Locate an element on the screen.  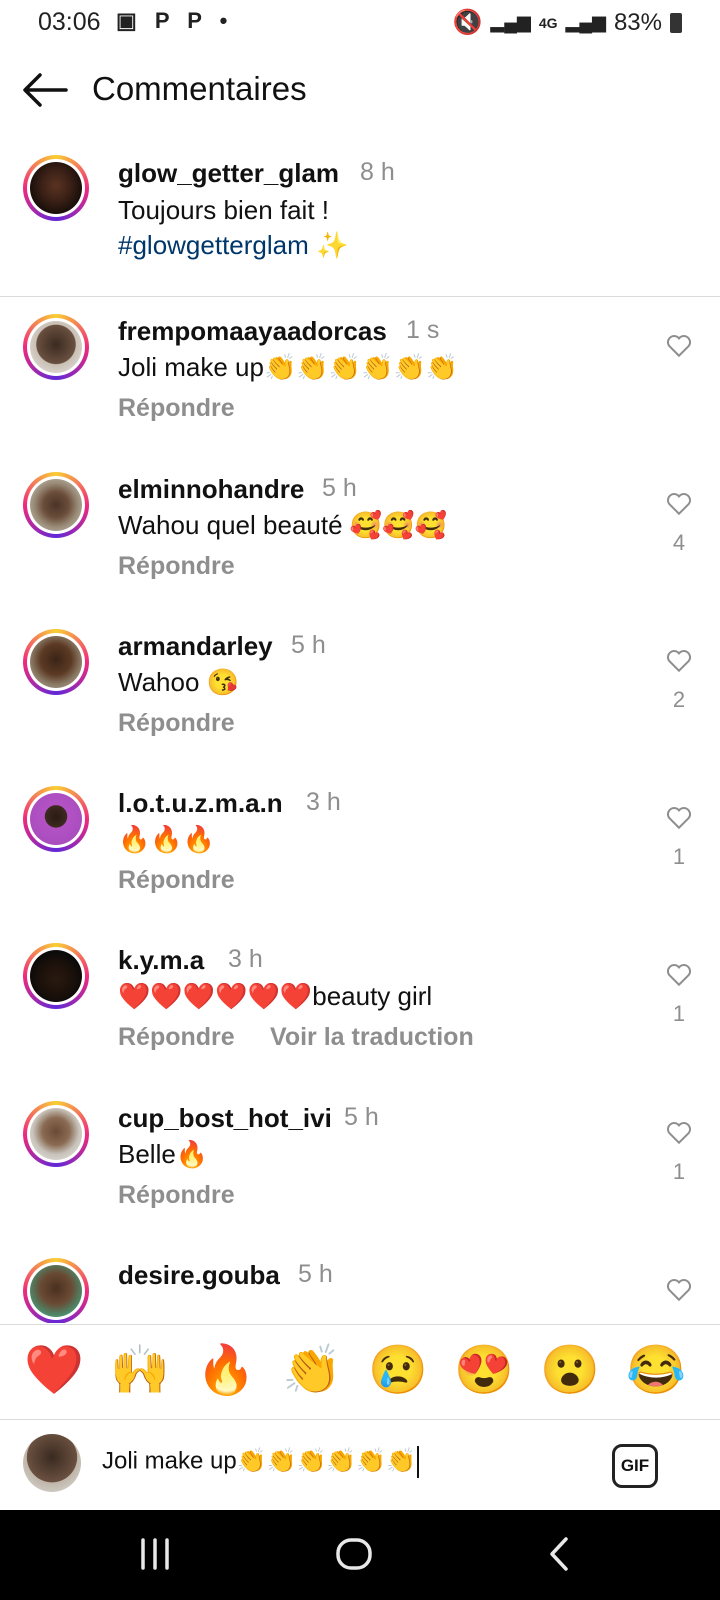
comment-item: cup_bost_hot_ivi 5 h Belle🔥 Répondre 1 is located at coordinates (360, 1176).